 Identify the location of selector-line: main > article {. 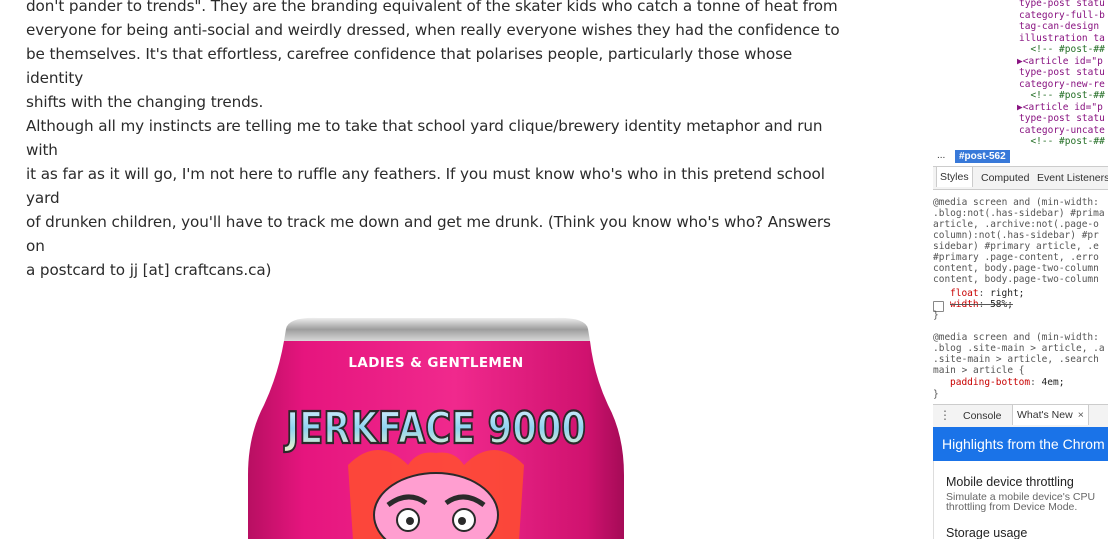
(979, 370).